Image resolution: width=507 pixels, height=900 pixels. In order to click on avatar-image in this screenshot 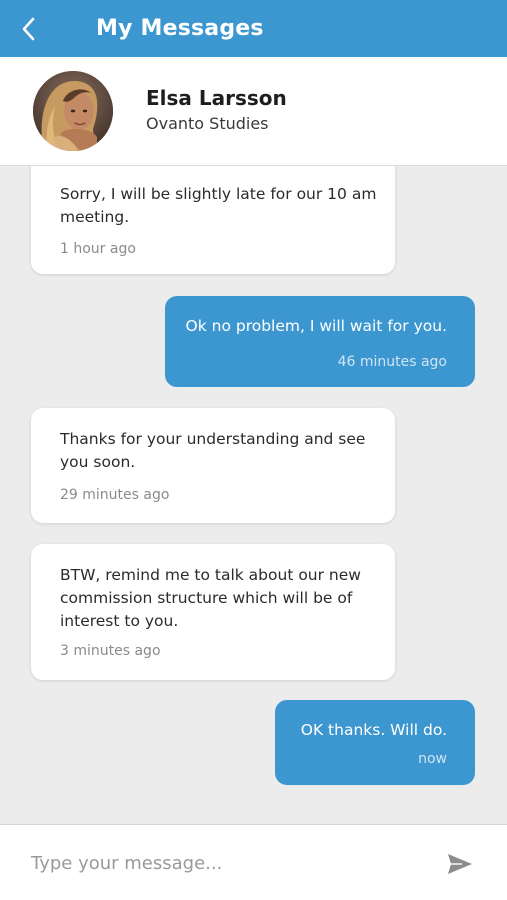, I will do `click(73, 111)`.